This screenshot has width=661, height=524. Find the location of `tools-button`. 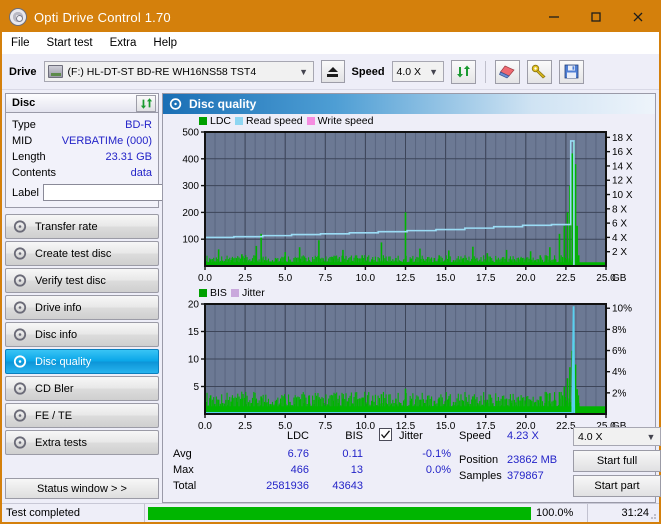

tools-button is located at coordinates (539, 71).